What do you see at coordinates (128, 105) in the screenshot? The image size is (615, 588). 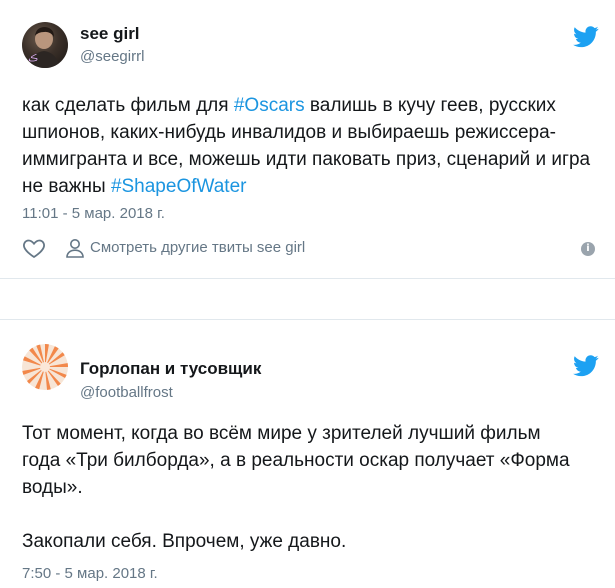 I see `tweet-text-part: как сделать фильм для` at bounding box center [128, 105].